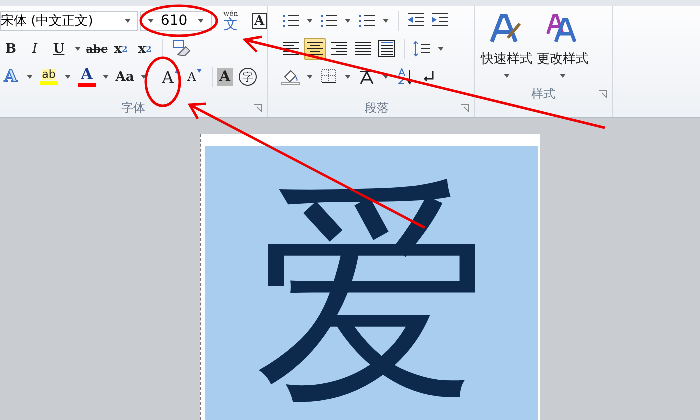  What do you see at coordinates (339, 49) in the screenshot?
I see `align-right-icon` at bounding box center [339, 49].